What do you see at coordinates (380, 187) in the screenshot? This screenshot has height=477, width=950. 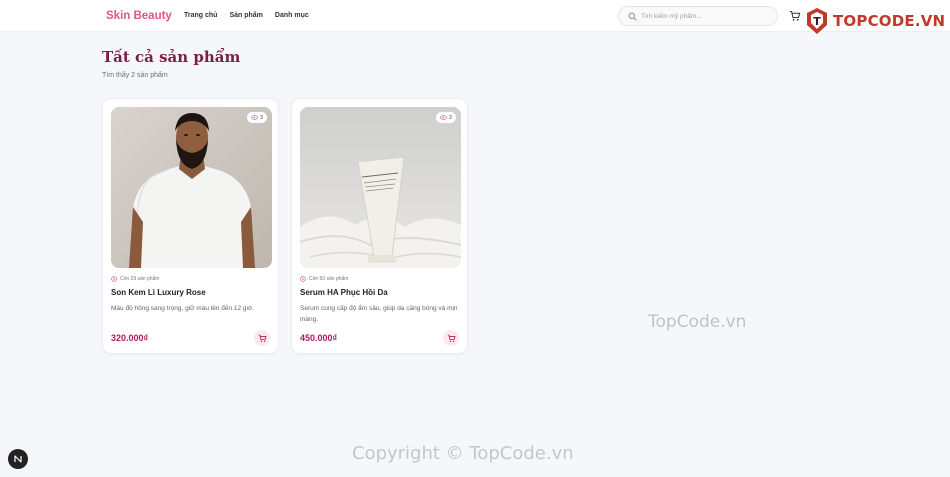 I see `product-image: 2` at bounding box center [380, 187].